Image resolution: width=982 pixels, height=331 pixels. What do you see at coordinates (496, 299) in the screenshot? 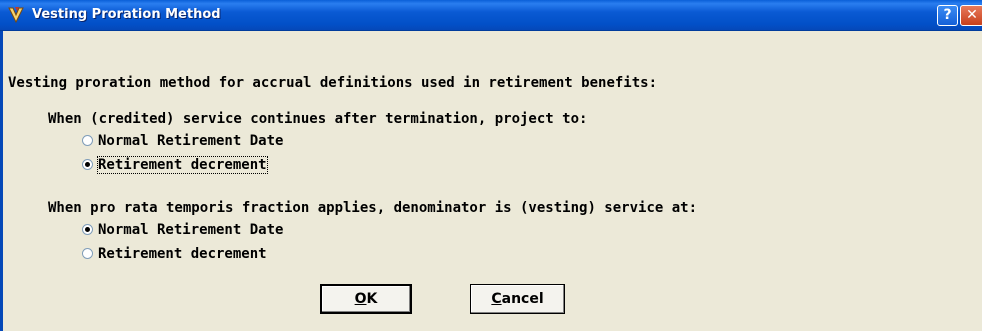
I see `cancel-mnemonic: C` at bounding box center [496, 299].